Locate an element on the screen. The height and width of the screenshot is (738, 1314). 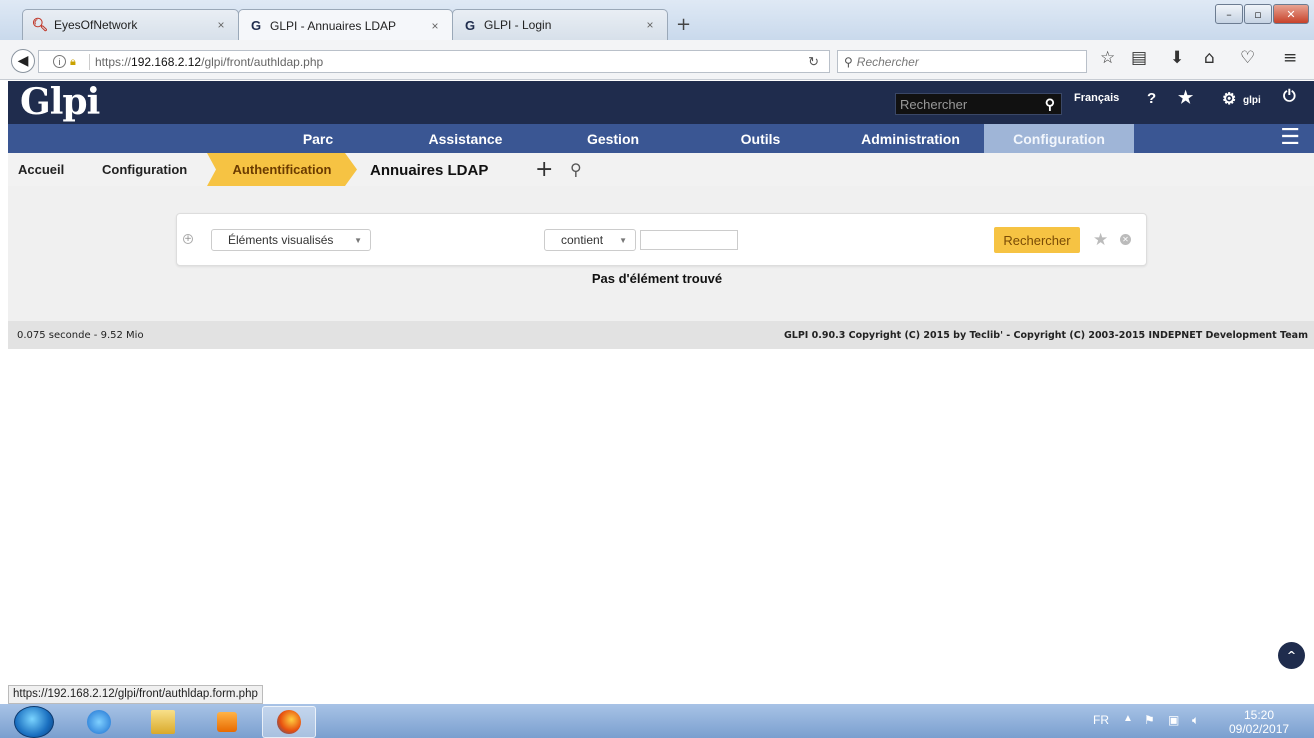
taskbar-explorer is located at coordinates (163, 722).